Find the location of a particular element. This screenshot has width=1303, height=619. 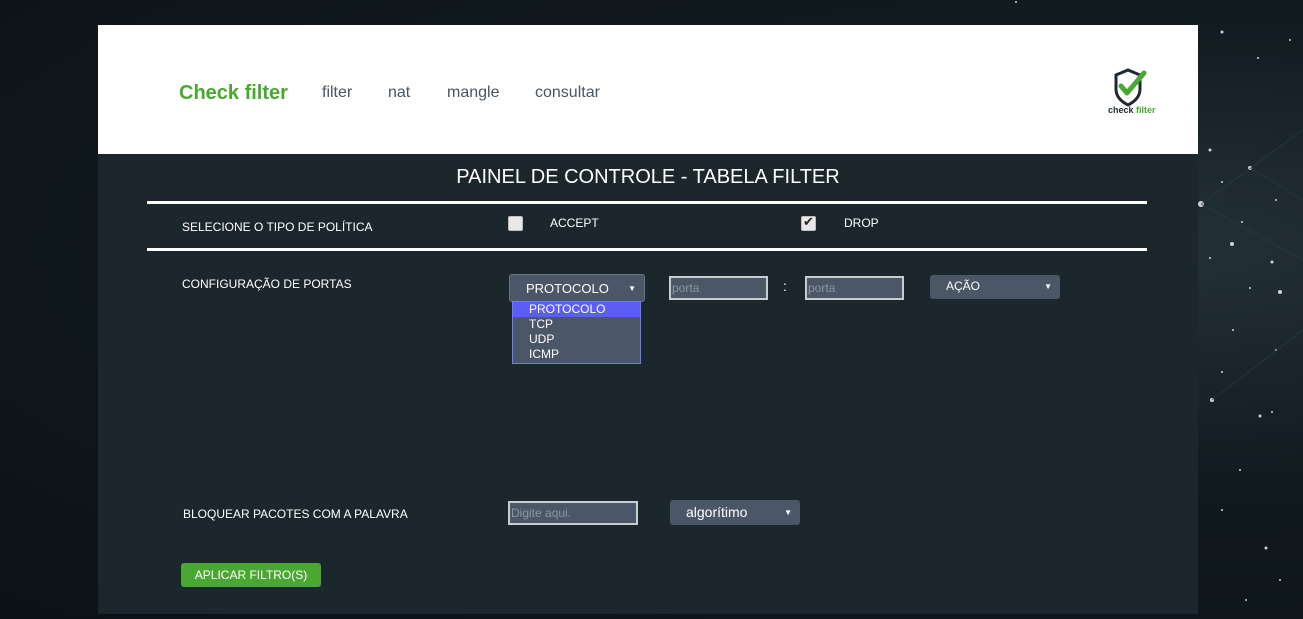

algorithm-select-value: algorítimo is located at coordinates (717, 512).